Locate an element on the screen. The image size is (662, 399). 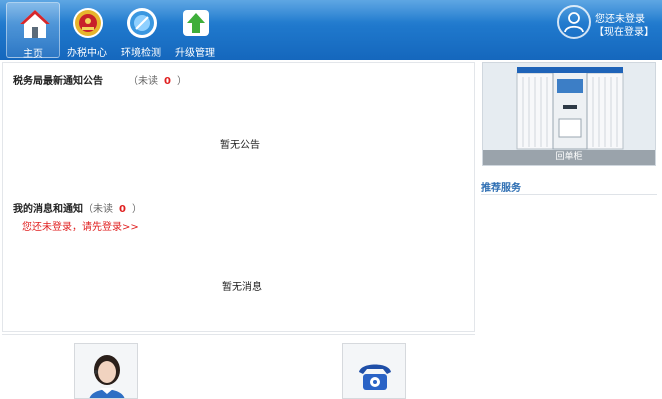
announcements-title: 税务局最新通知公告 is located at coordinates (58, 79).